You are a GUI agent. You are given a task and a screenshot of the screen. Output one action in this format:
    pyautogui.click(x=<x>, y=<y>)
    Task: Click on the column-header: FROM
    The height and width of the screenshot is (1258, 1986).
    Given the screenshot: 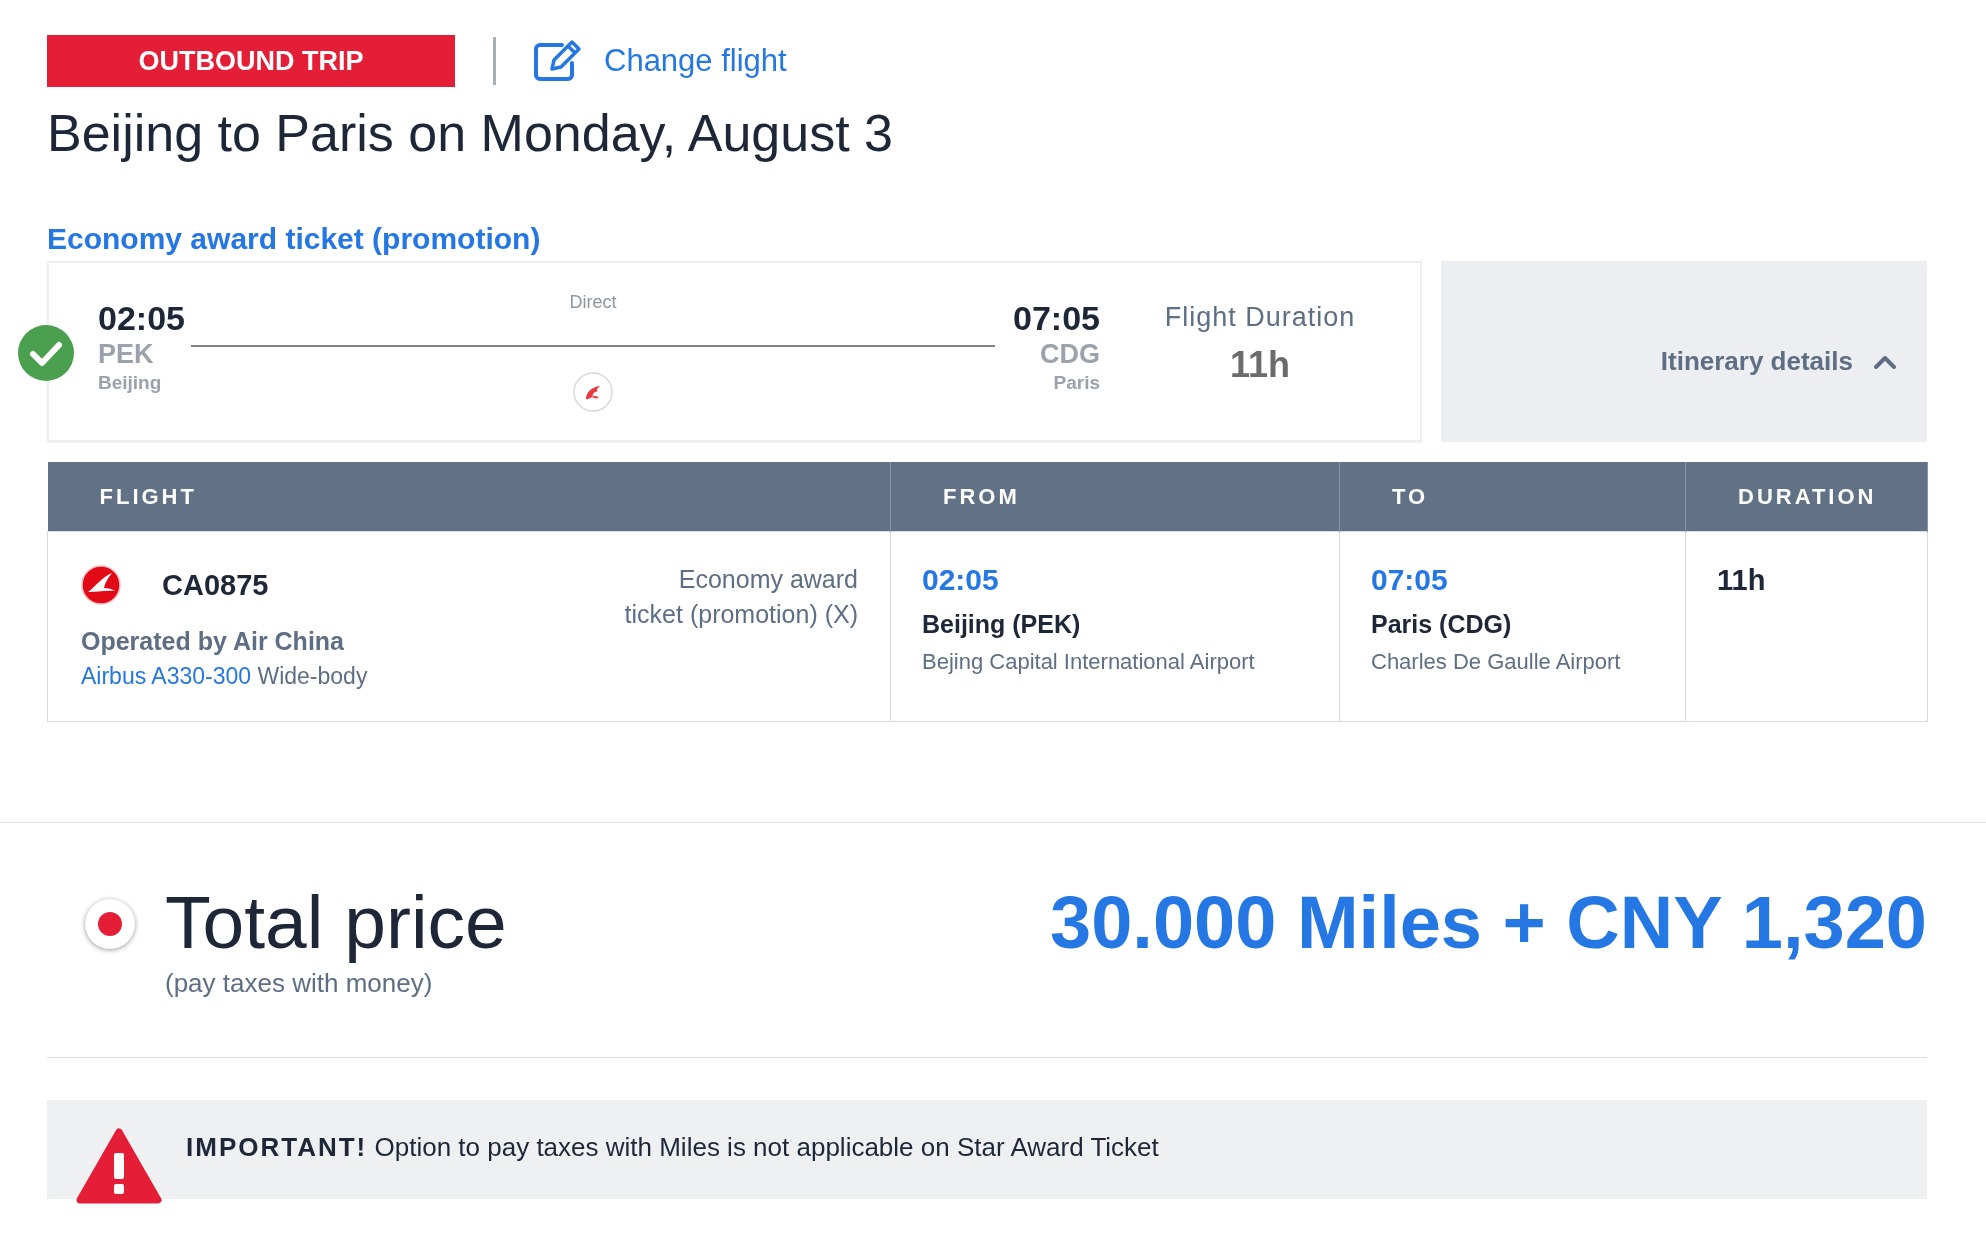 What is the action you would take?
    pyautogui.click(x=1115, y=496)
    